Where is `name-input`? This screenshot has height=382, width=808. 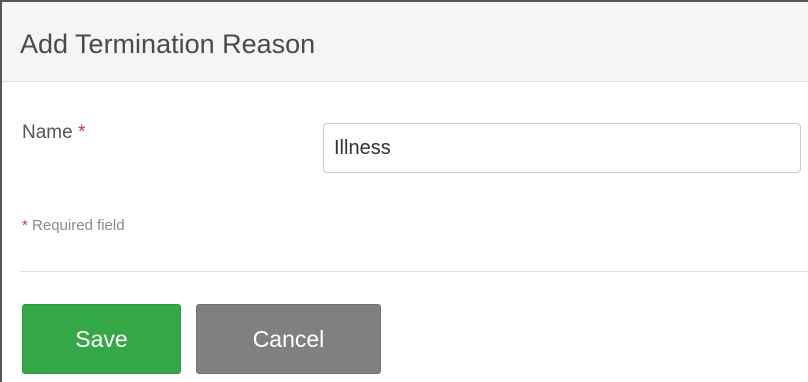 name-input is located at coordinates (562, 148).